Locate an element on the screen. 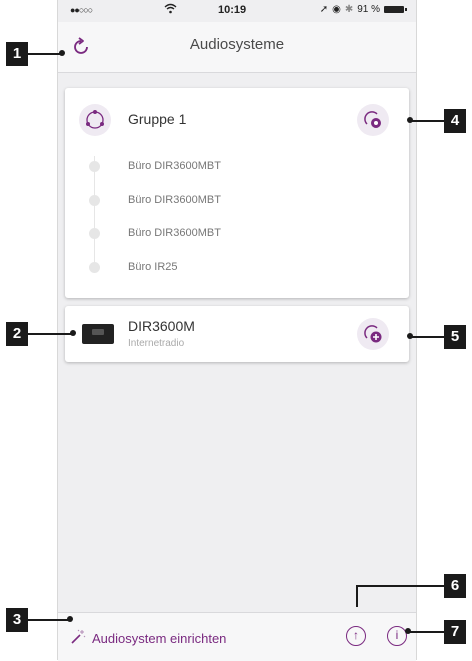 This screenshot has width=472, height=661. setup-label: Audiosystem einrichten is located at coordinates (159, 638).